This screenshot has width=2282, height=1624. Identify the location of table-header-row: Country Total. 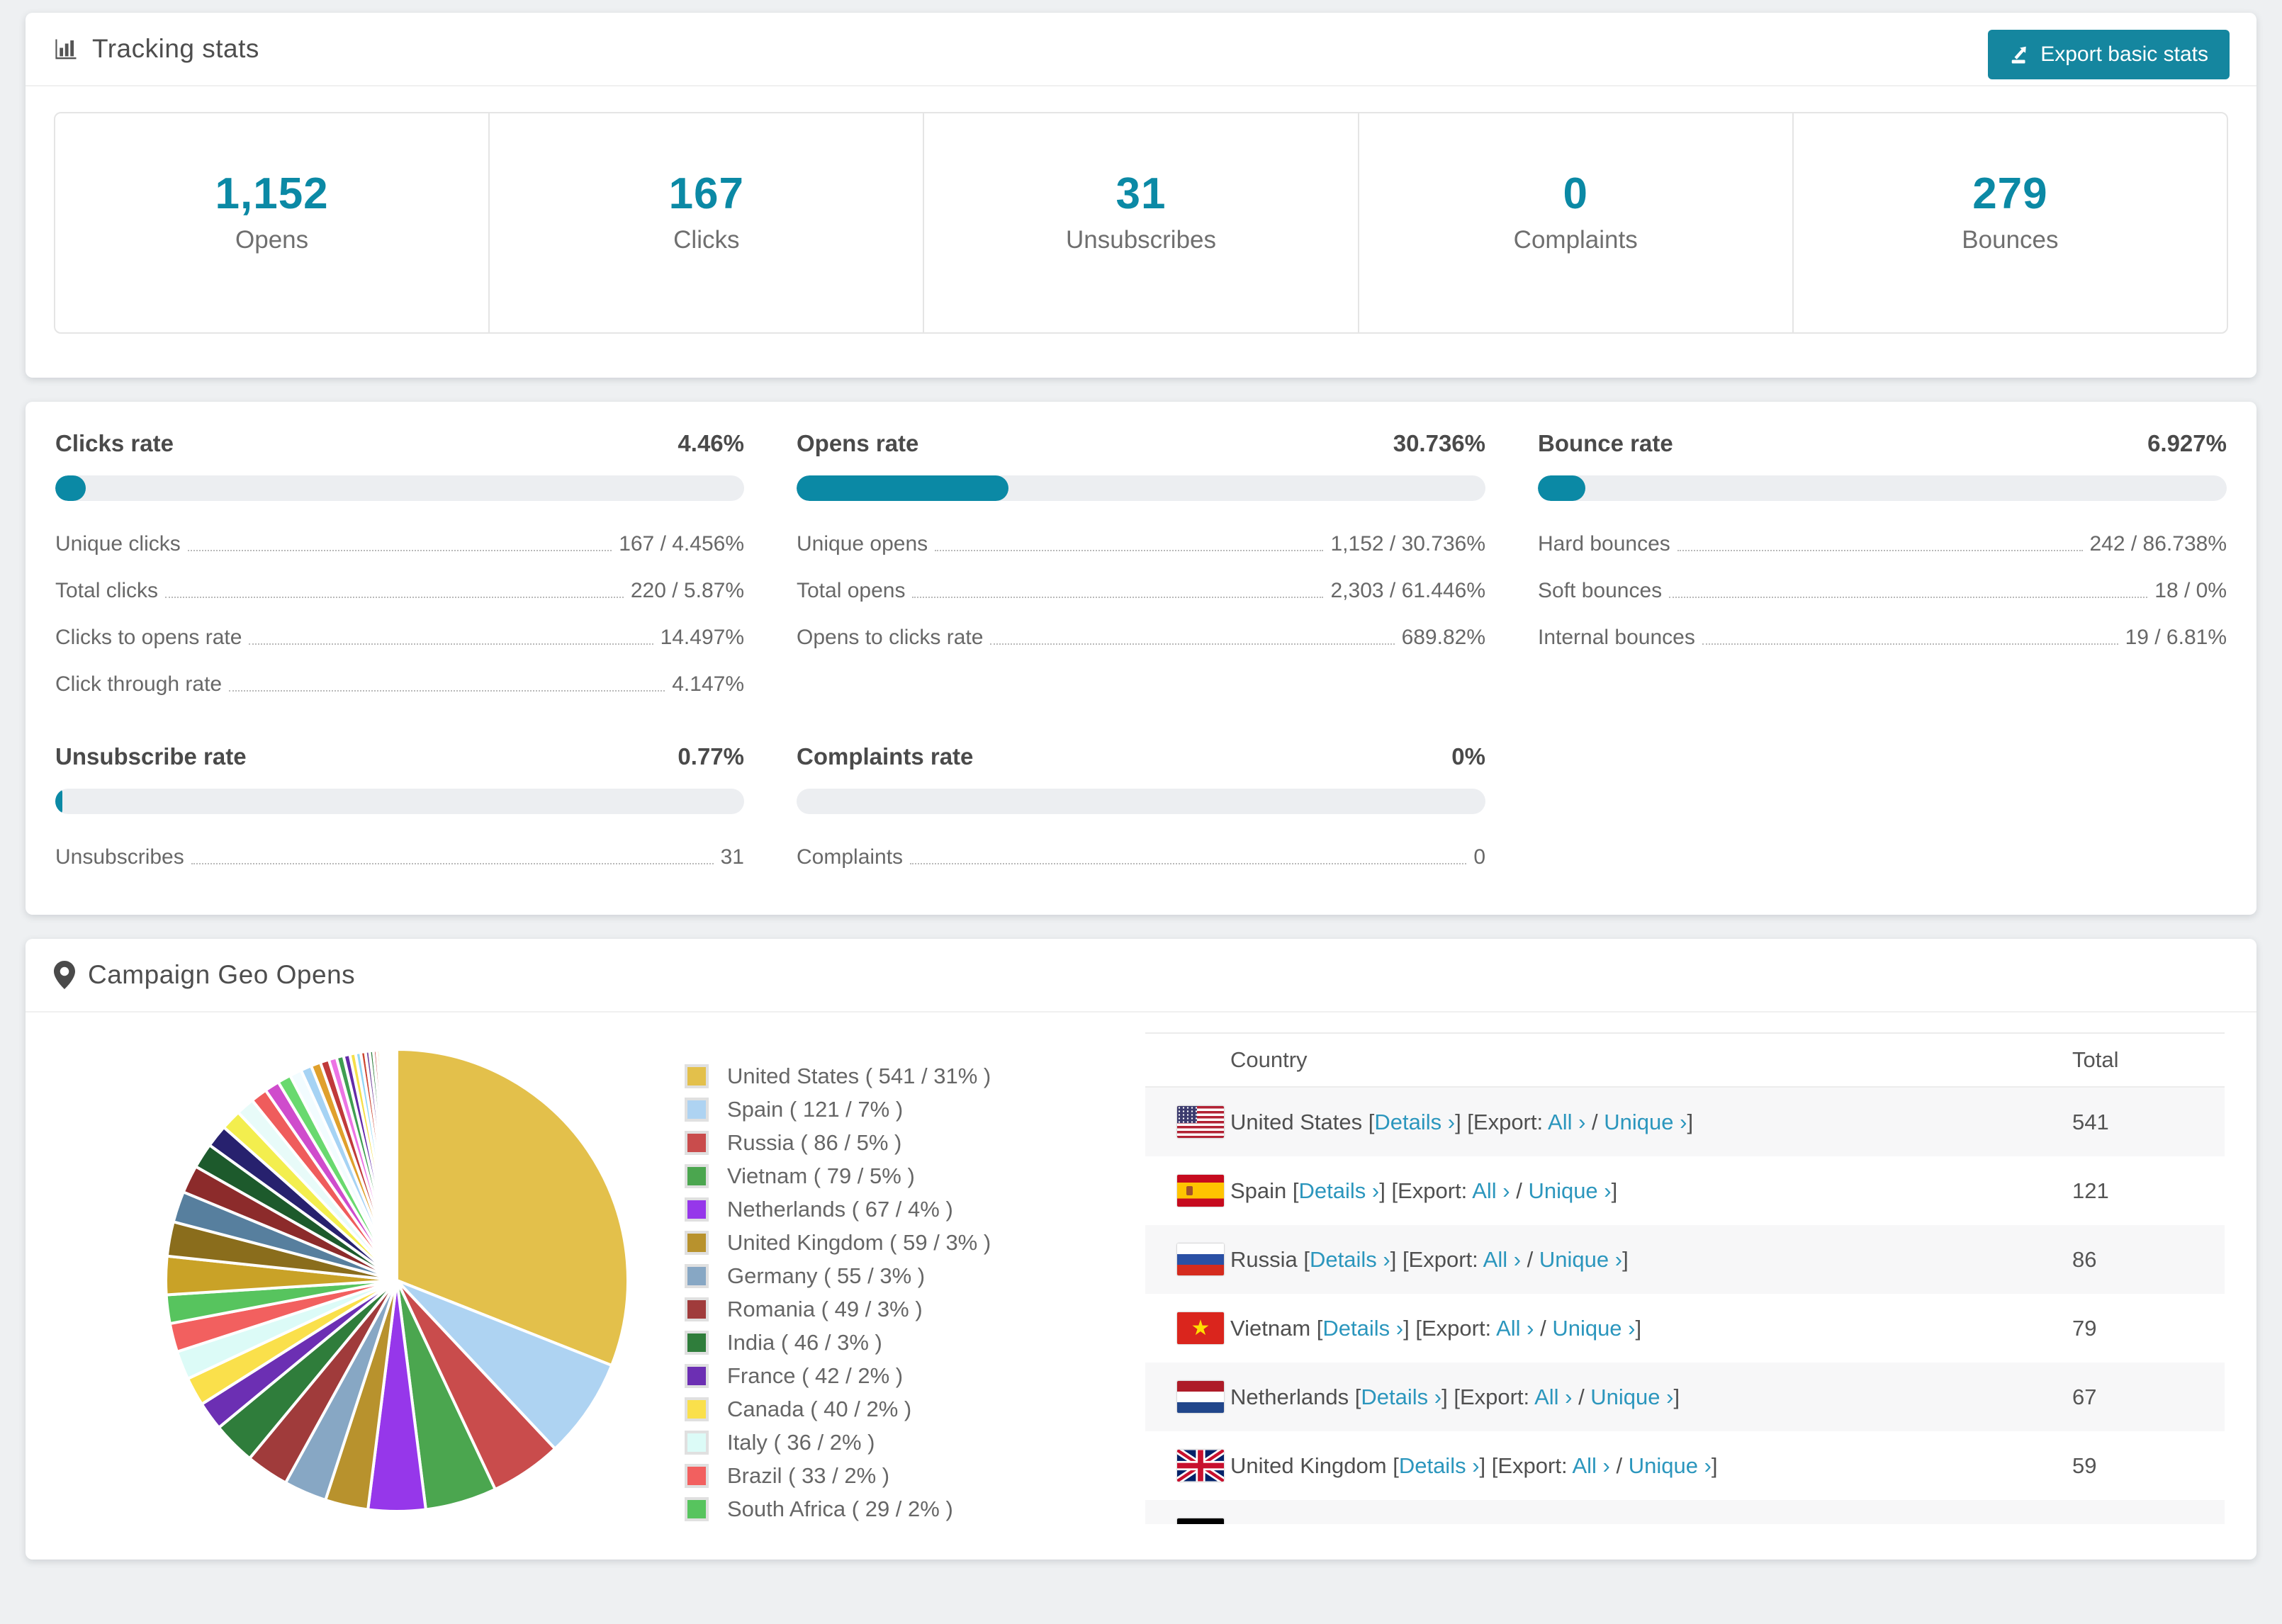
(1685, 1060).